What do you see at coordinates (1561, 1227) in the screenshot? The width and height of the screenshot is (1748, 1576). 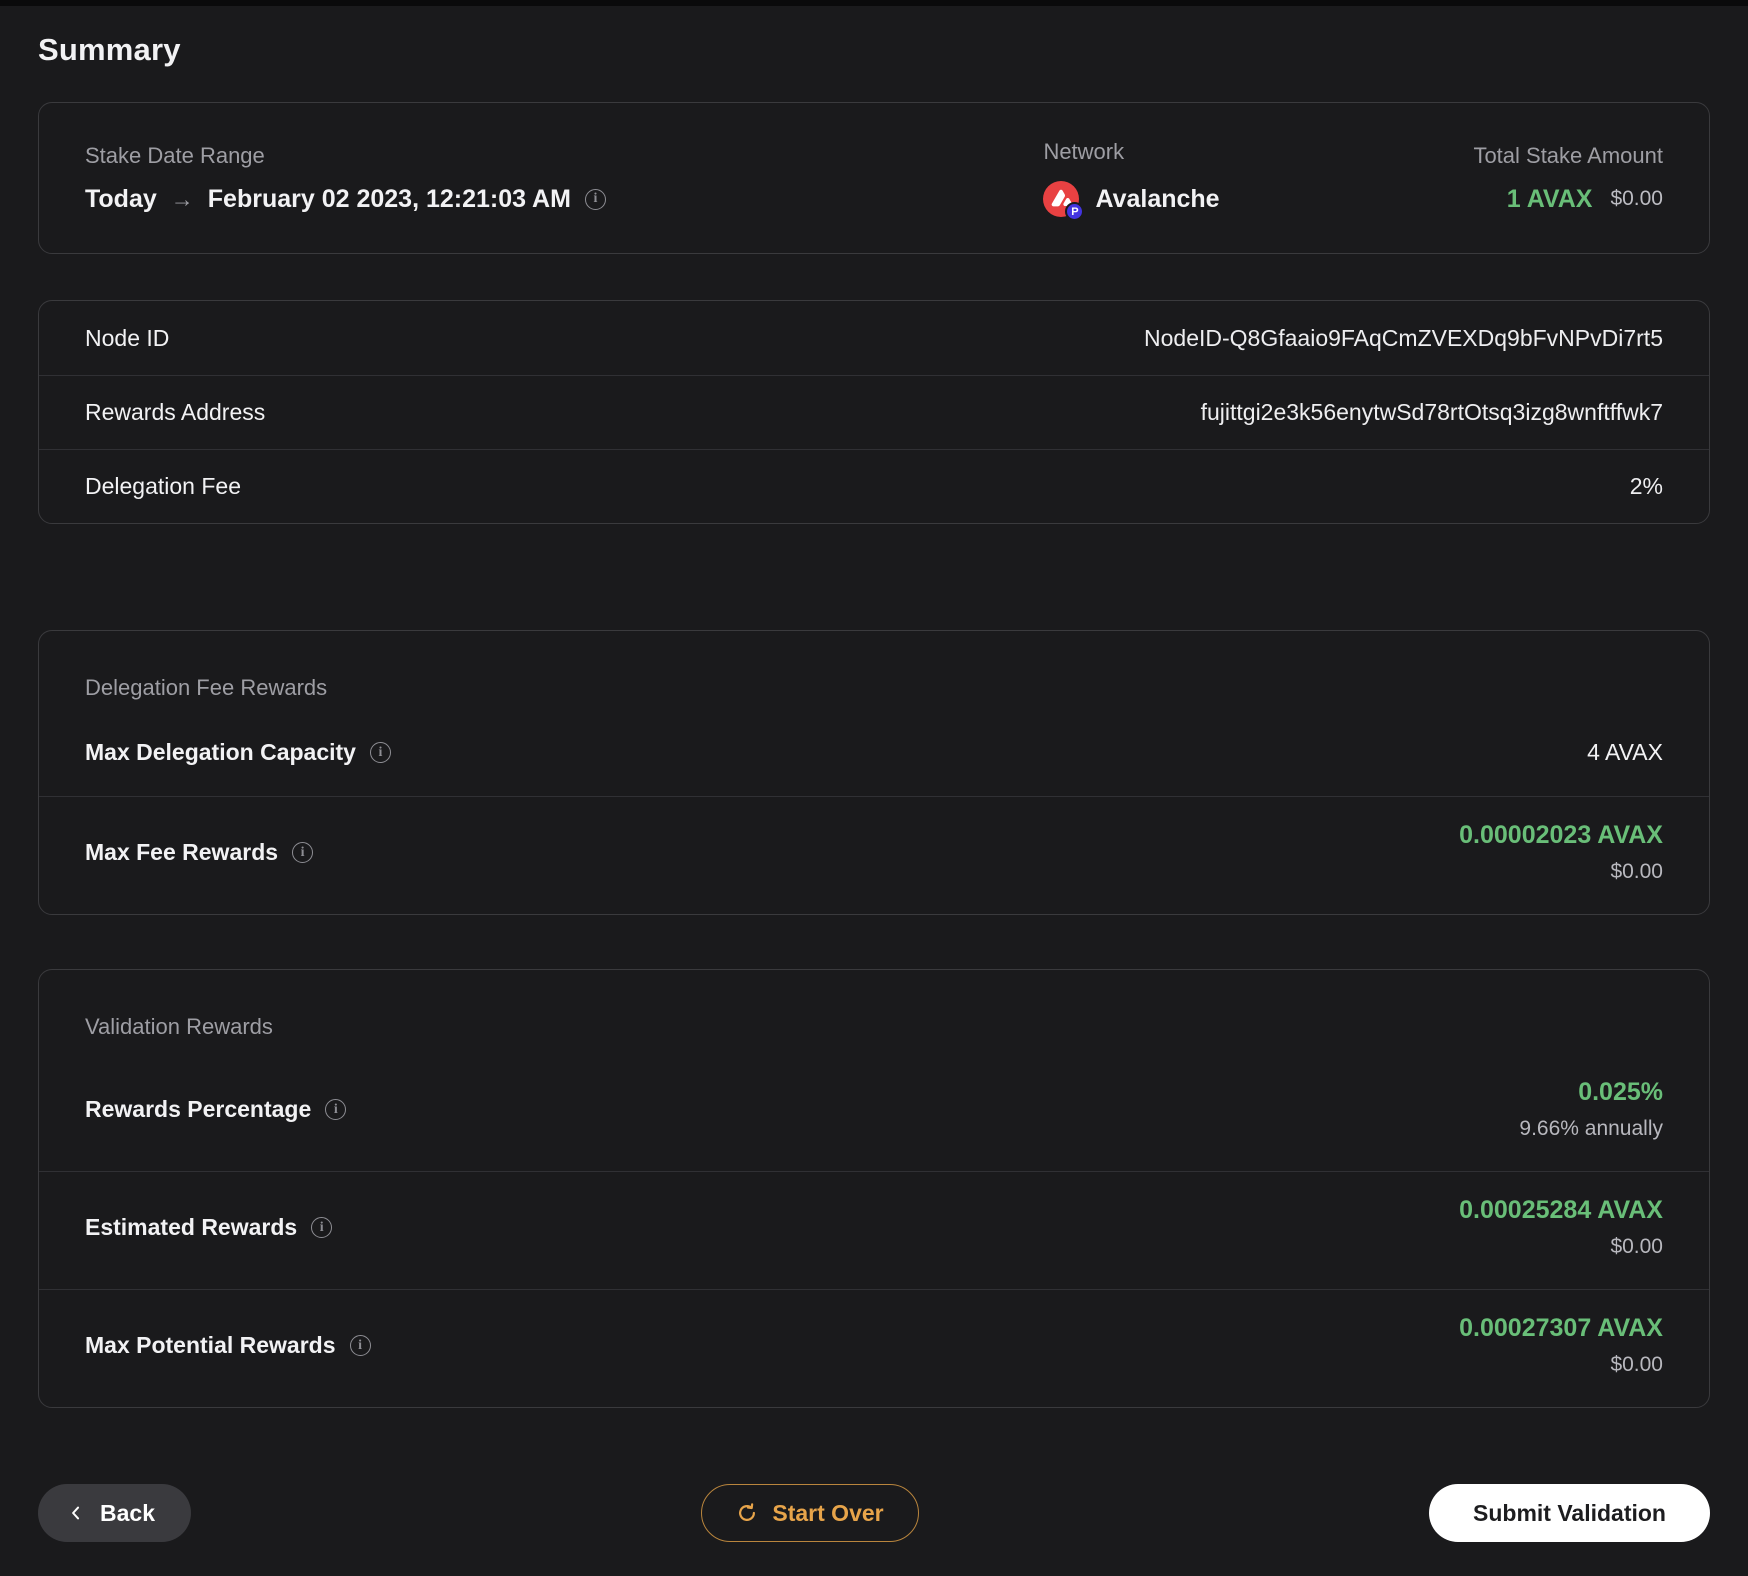 I see `estimated-rewards-value: 0.00025284 AVAX $0.00` at bounding box center [1561, 1227].